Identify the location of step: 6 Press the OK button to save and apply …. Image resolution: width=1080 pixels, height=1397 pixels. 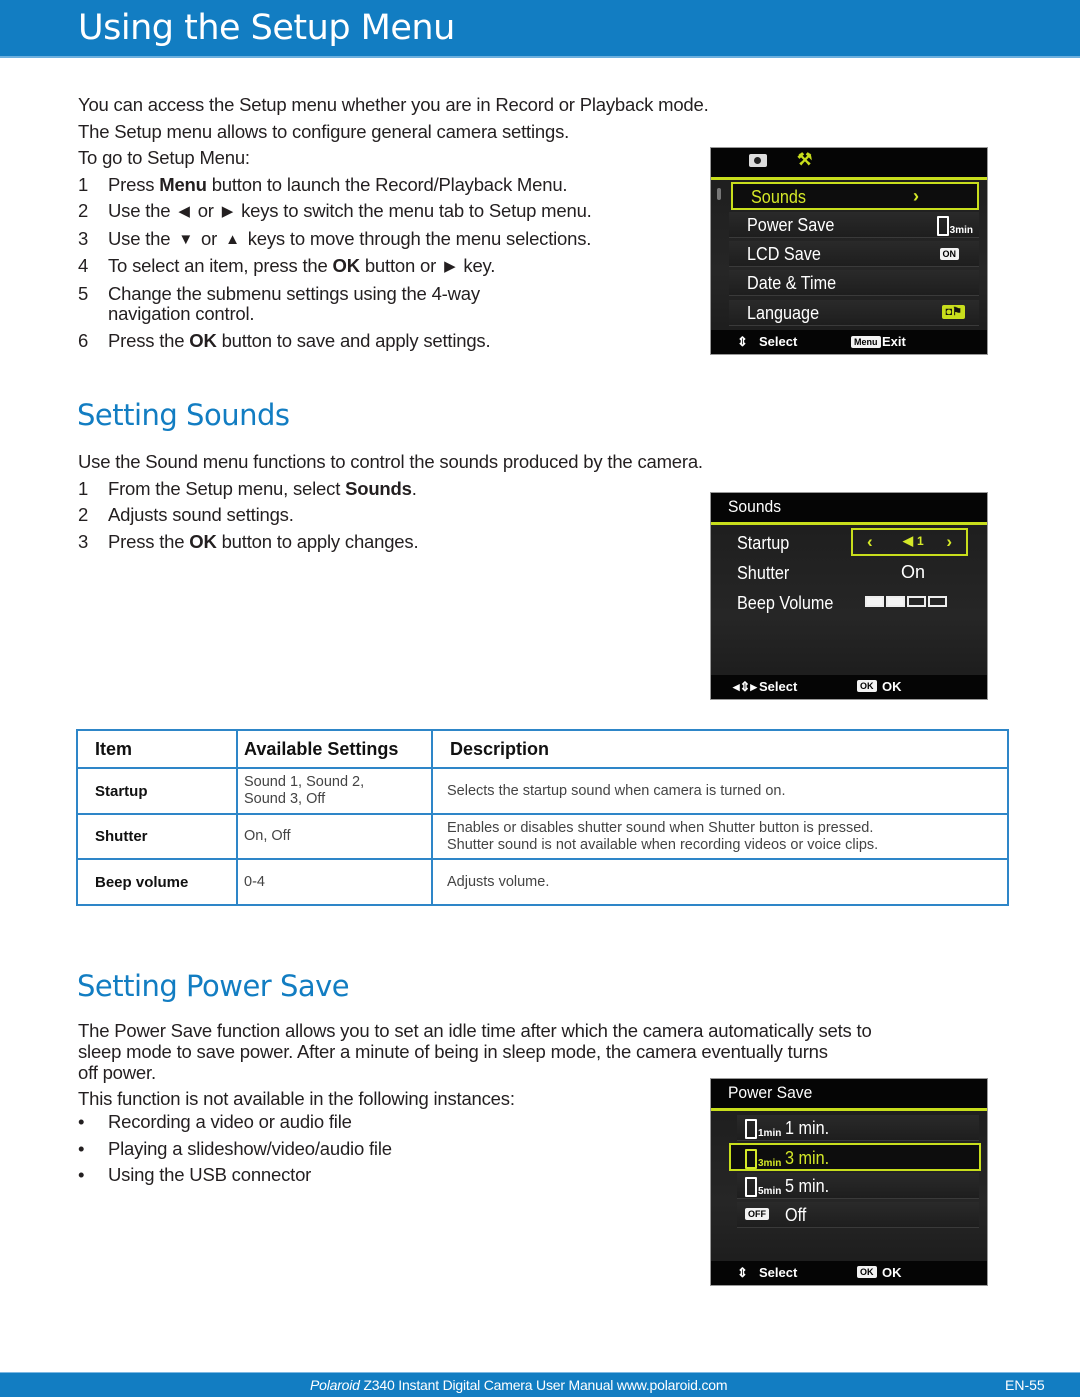
(448, 341).